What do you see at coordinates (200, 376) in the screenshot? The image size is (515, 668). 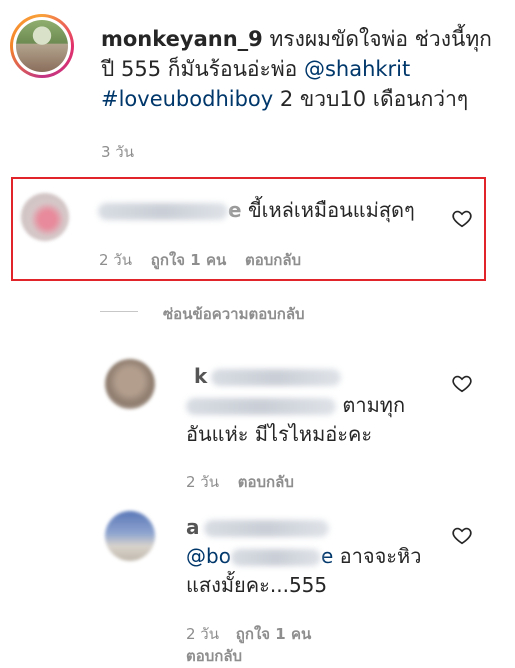 I see `reply-username-visible: k` at bounding box center [200, 376].